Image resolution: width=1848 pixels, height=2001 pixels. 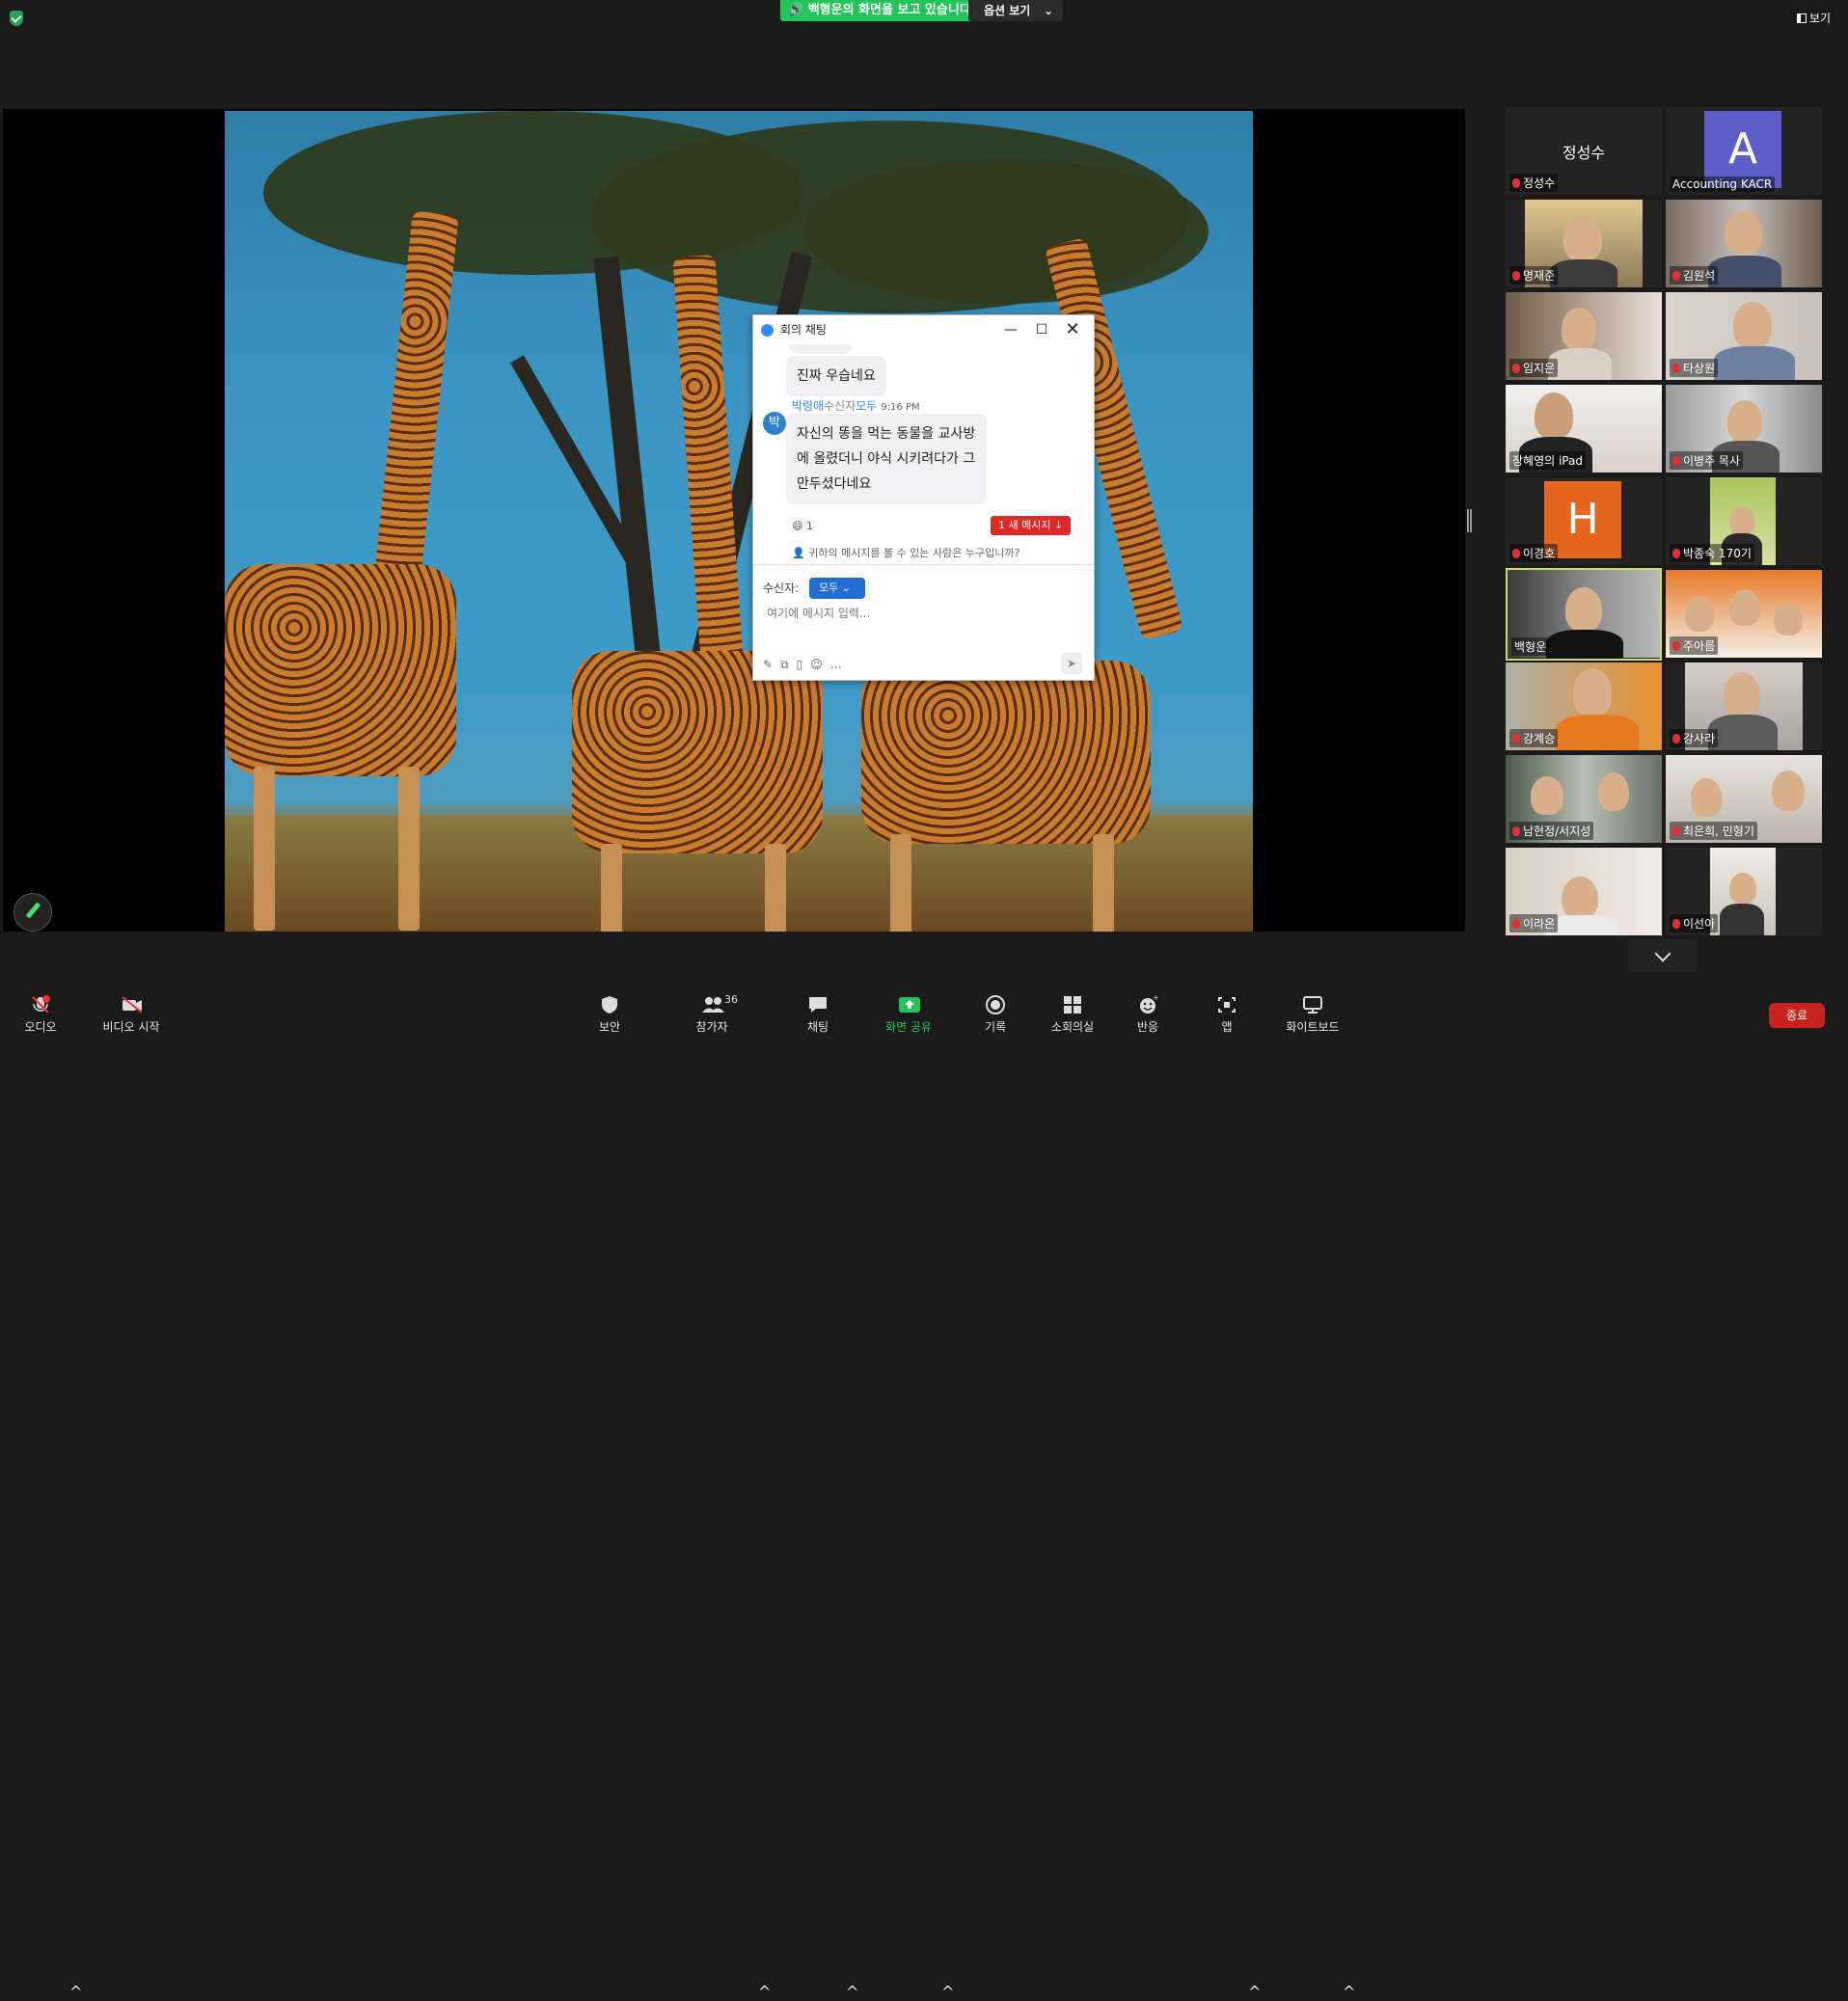 What do you see at coordinates (609, 1015) in the screenshot?
I see `security-button: 보안` at bounding box center [609, 1015].